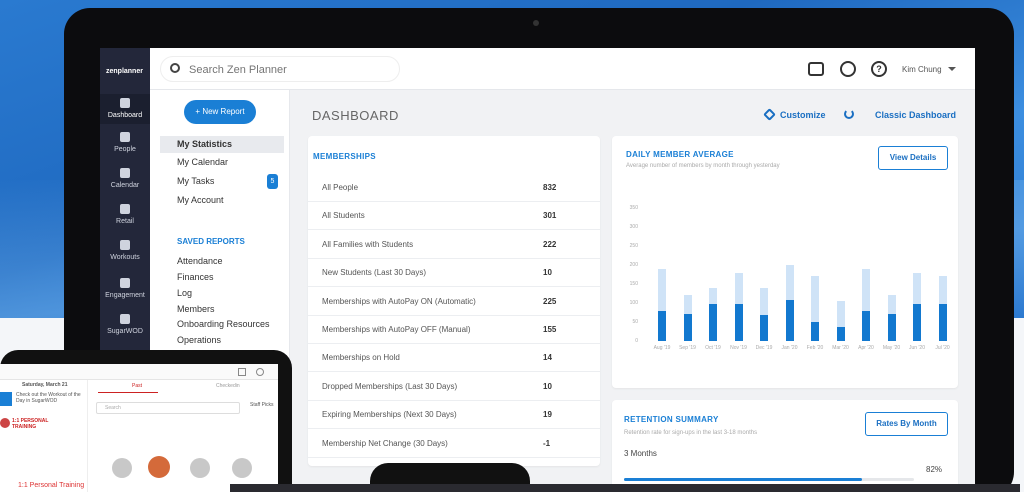 The image size is (1024, 492). What do you see at coordinates (454, 444) in the screenshot?
I see `table-row: Membership Net Change (30 Days) -1` at bounding box center [454, 444].